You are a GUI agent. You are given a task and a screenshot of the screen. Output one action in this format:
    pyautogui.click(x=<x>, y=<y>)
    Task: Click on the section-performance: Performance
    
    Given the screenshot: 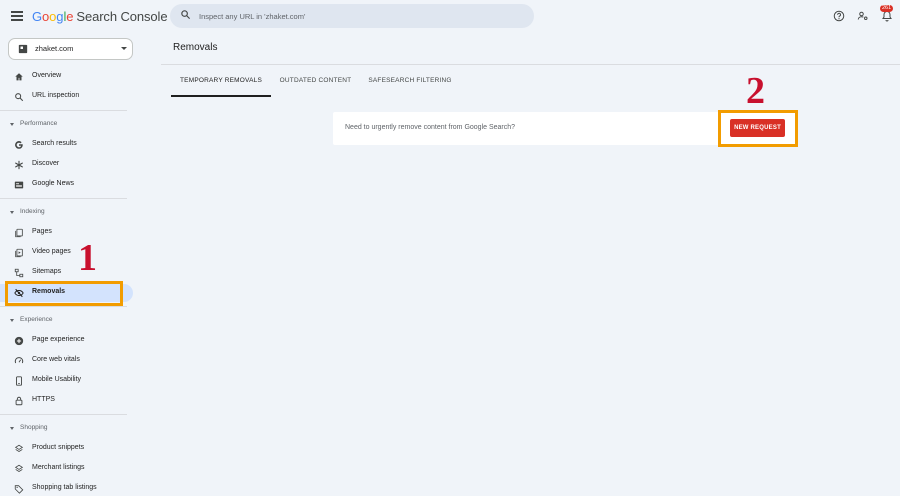 What is the action you would take?
    pyautogui.click(x=66, y=125)
    